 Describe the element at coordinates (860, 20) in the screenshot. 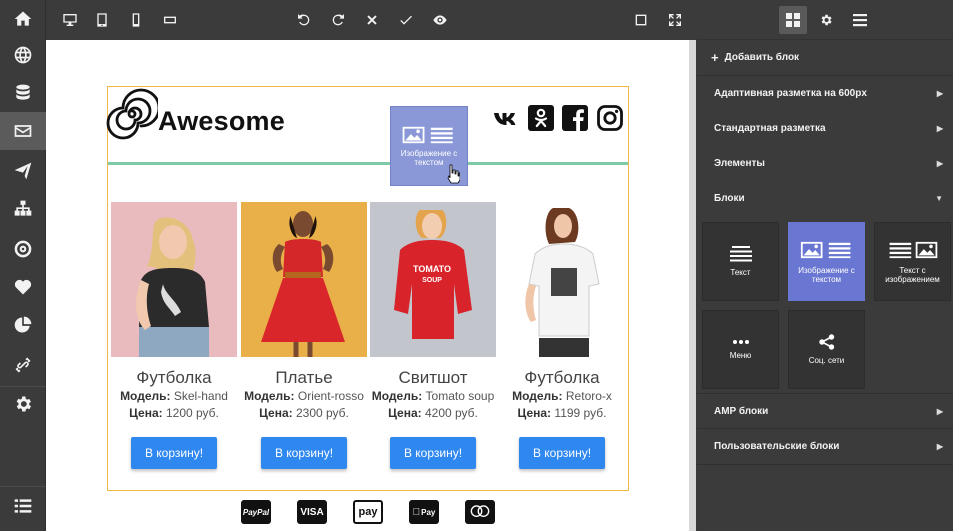

I see `menu-icon` at that location.